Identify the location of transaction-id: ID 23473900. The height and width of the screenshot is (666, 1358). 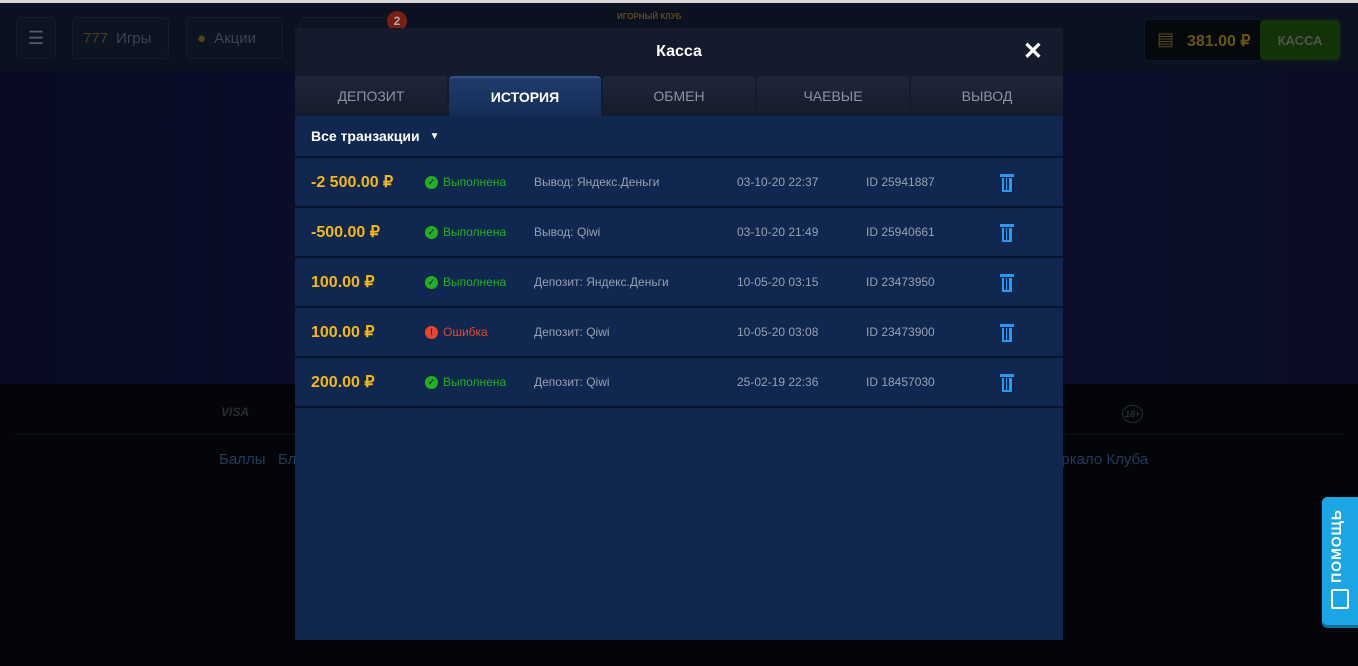
(900, 332).